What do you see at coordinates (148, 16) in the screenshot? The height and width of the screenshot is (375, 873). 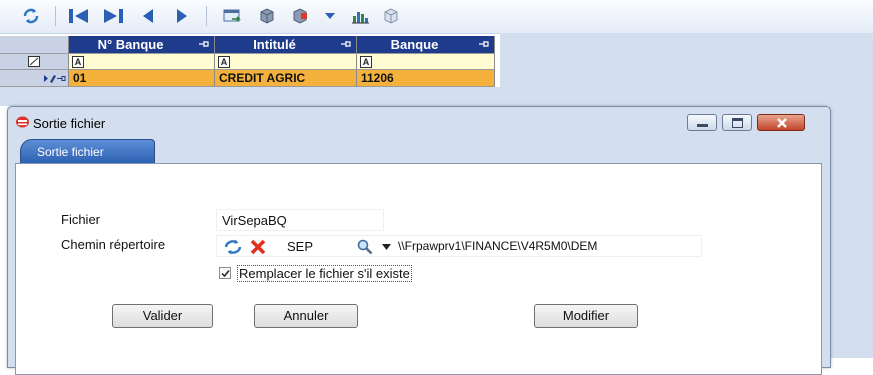 I see `previous-record-icon` at bounding box center [148, 16].